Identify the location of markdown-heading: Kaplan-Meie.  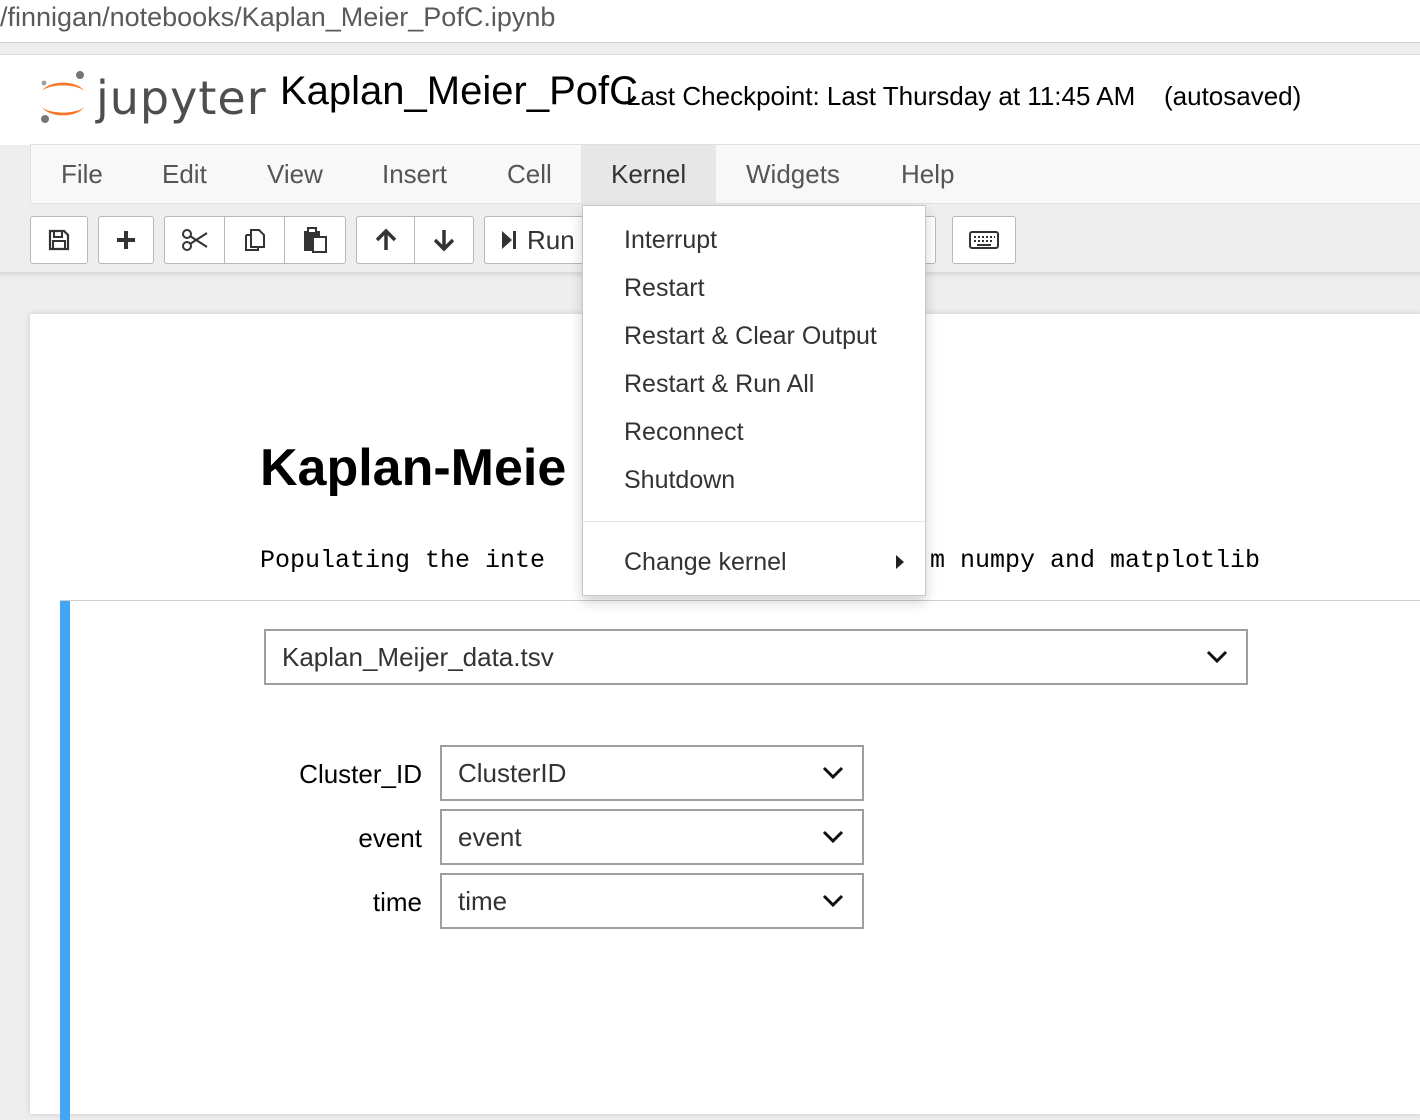
(413, 468).